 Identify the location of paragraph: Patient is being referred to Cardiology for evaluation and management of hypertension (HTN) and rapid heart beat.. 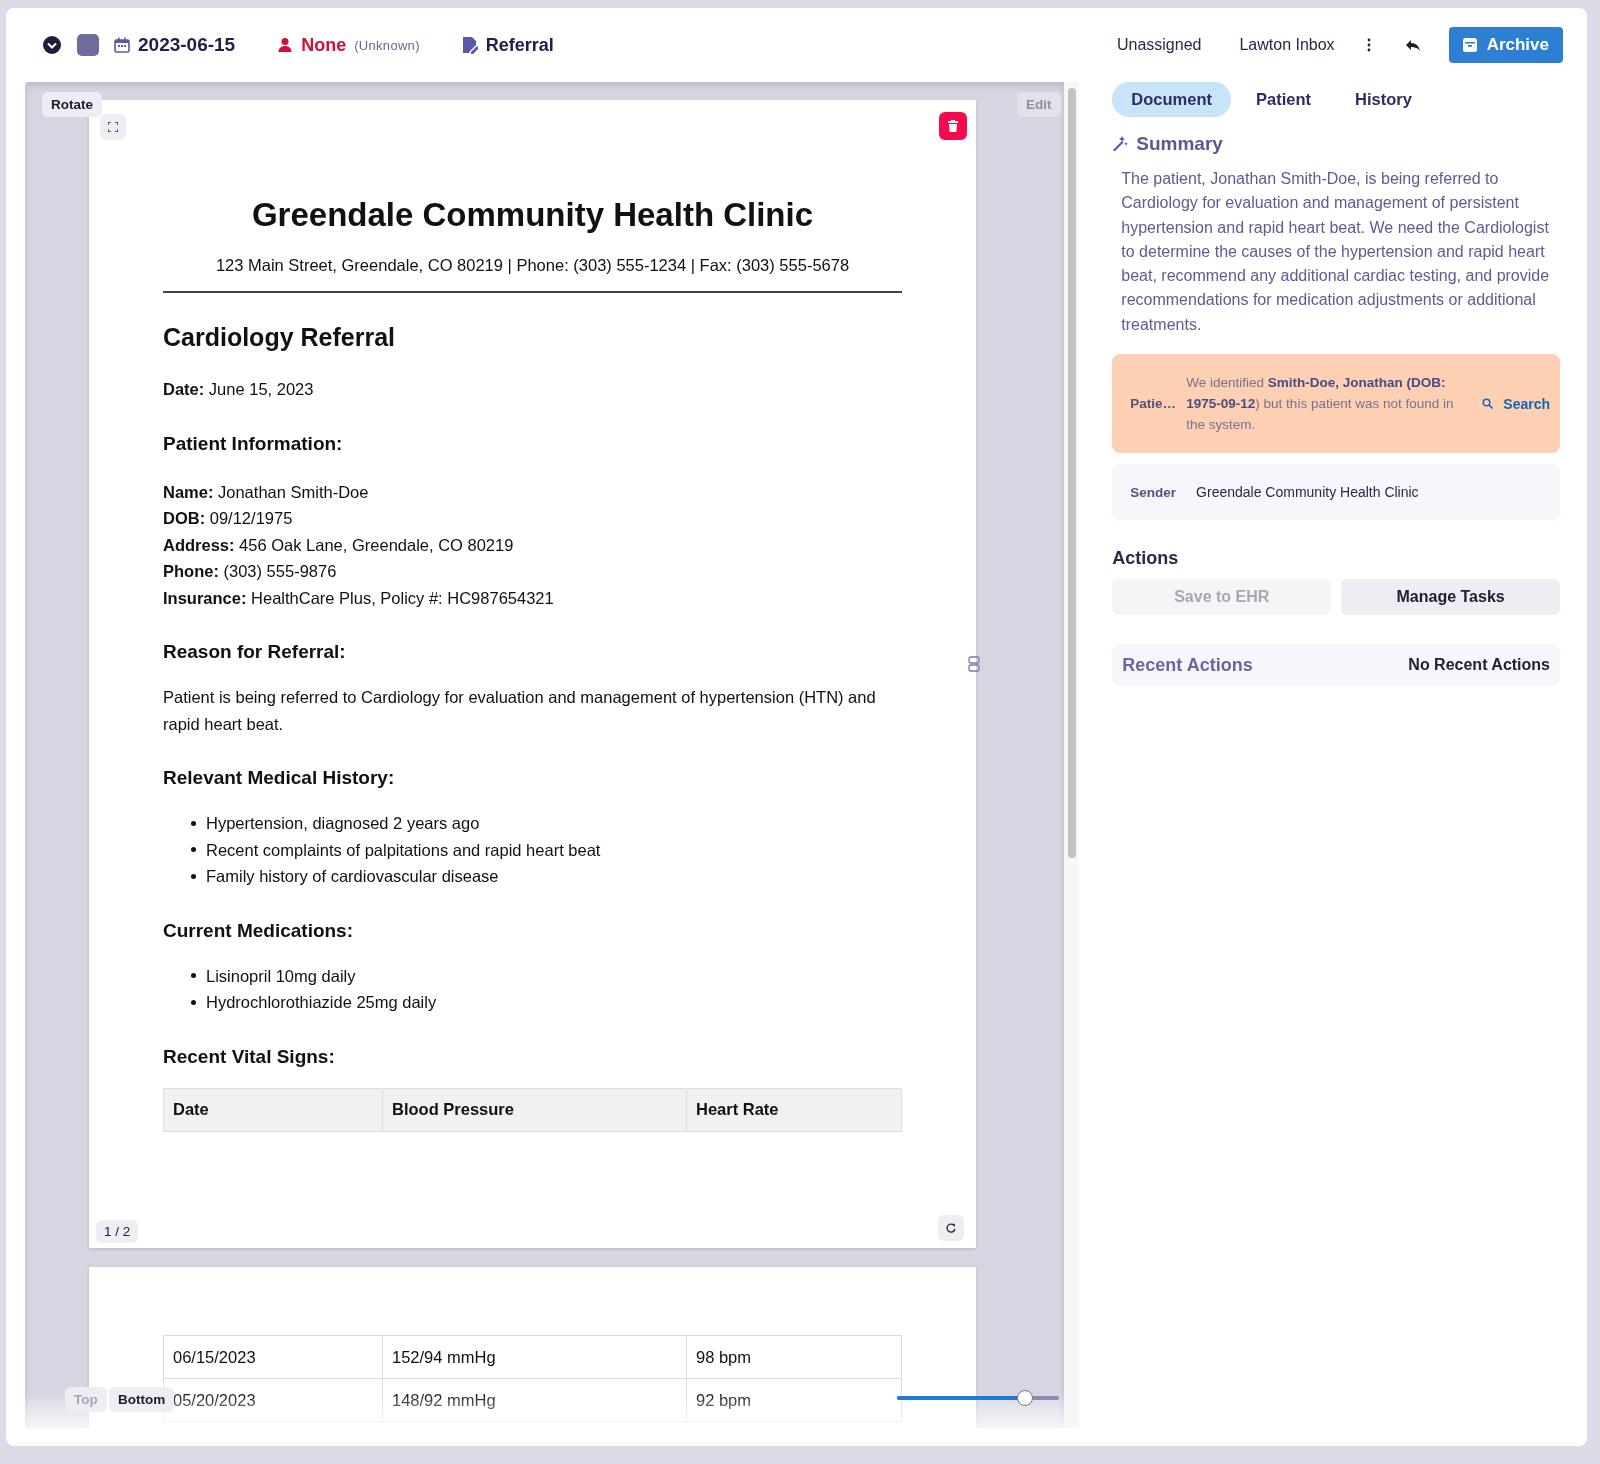
(520, 711).